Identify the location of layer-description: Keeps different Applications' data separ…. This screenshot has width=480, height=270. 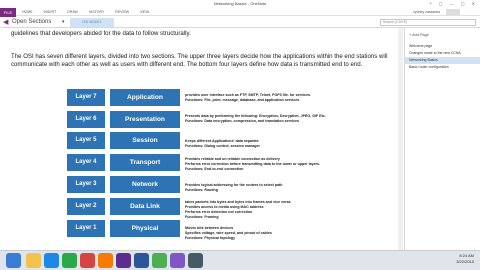
(287, 144).